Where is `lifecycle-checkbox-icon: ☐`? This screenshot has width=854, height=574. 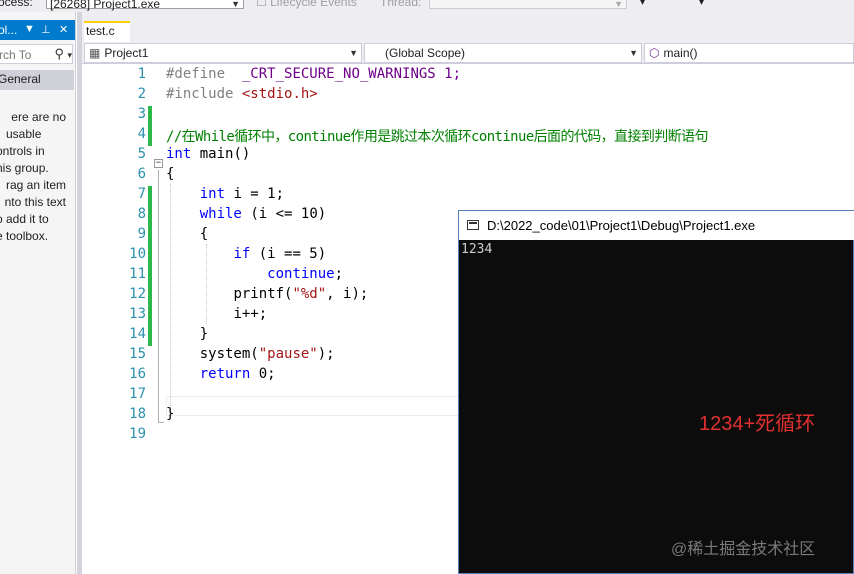 lifecycle-checkbox-icon: ☐ is located at coordinates (261, 4).